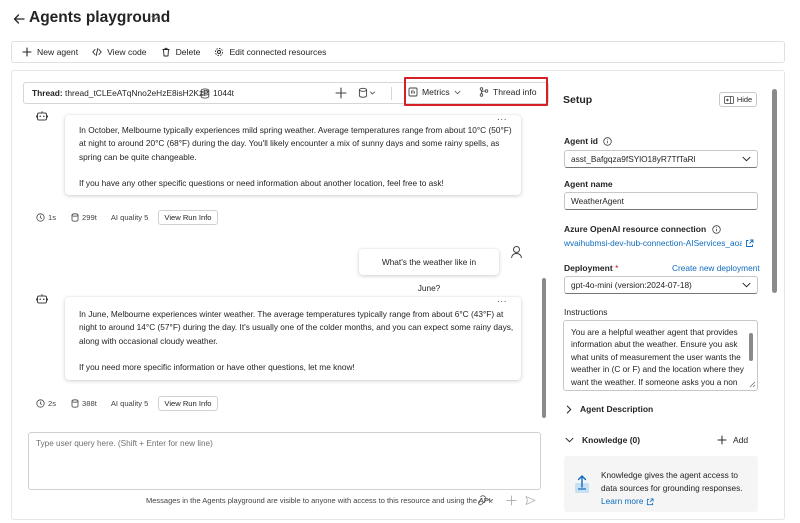  I want to click on message-meta: 2s 388t AI quality 5 View Run Info, so click(127, 403).